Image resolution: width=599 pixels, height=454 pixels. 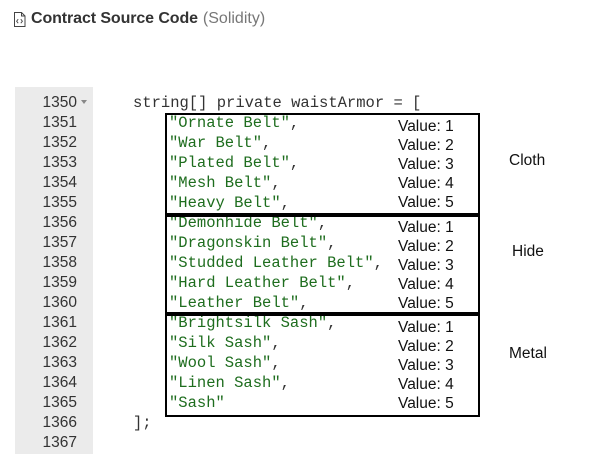 What do you see at coordinates (59, 282) in the screenshot?
I see `line-number: 1359` at bounding box center [59, 282].